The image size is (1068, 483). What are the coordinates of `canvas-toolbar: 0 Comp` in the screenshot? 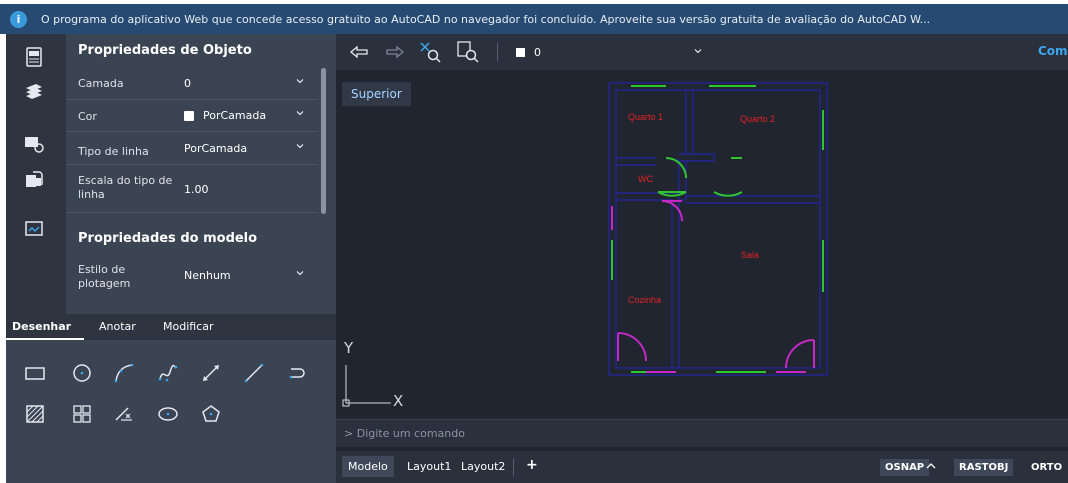 It's located at (702, 52).